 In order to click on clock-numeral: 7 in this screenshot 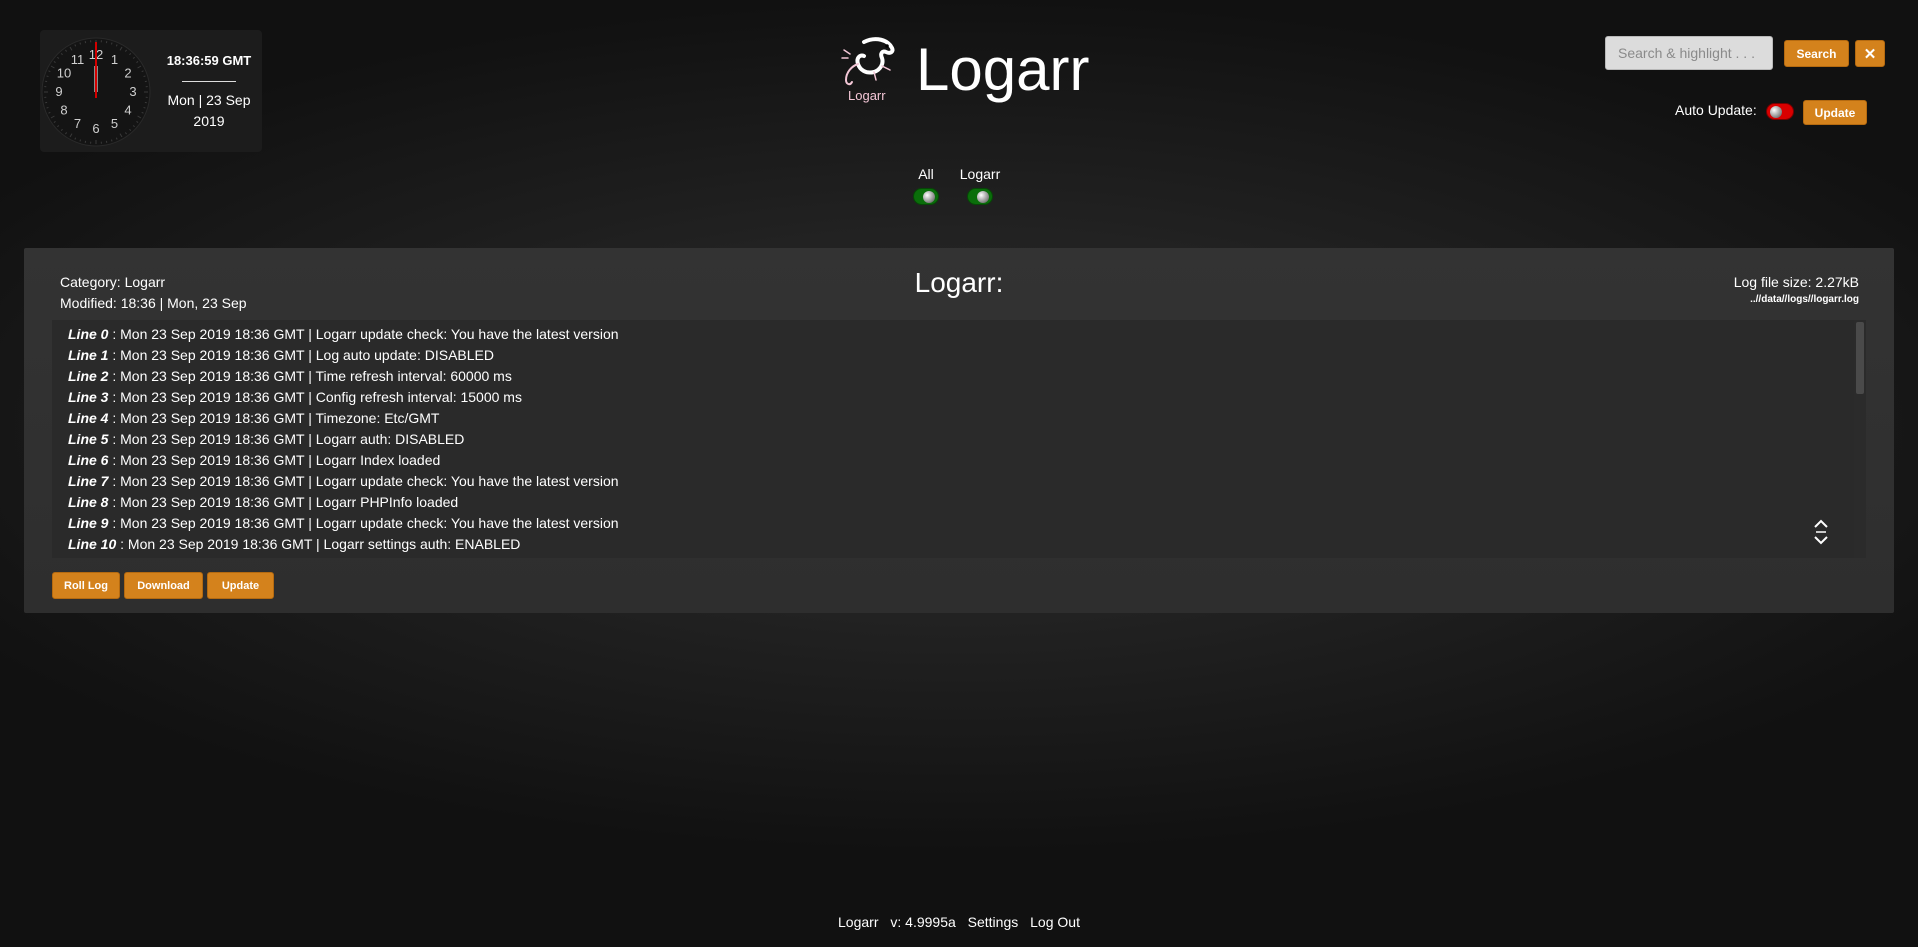, I will do `click(77, 123)`.